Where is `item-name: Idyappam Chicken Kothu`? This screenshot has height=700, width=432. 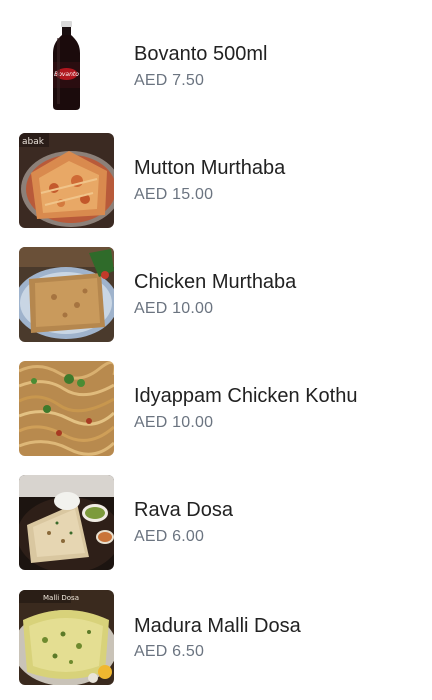 item-name: Idyappam Chicken Kothu is located at coordinates (246, 396).